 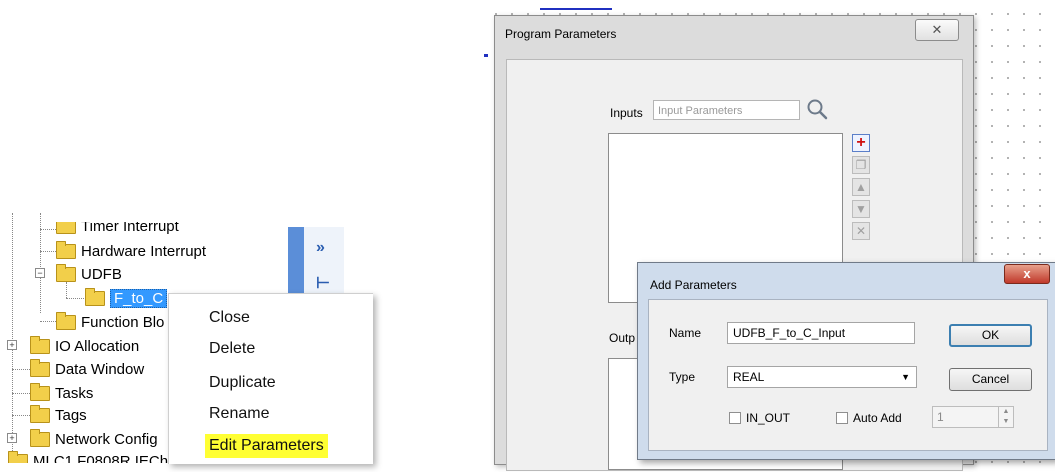 What do you see at coordinates (101, 274) in the screenshot?
I see `tree-item-label: UDFB` at bounding box center [101, 274].